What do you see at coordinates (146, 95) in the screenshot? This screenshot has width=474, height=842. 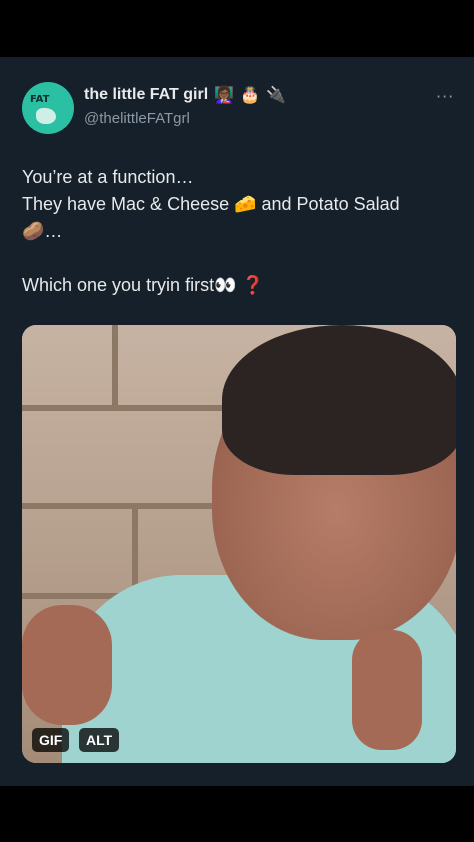 I see `author-display-name: the little FAT girl` at bounding box center [146, 95].